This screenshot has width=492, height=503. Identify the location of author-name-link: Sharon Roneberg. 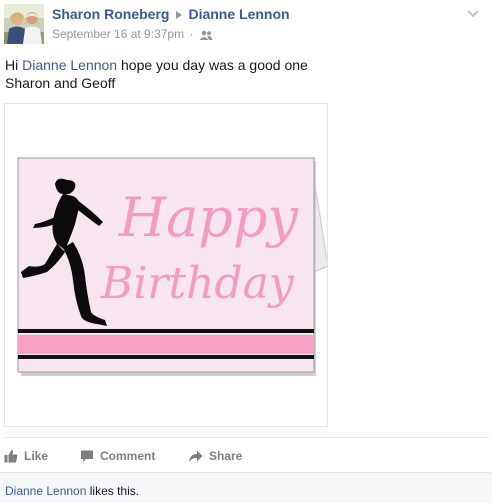
(110, 14).